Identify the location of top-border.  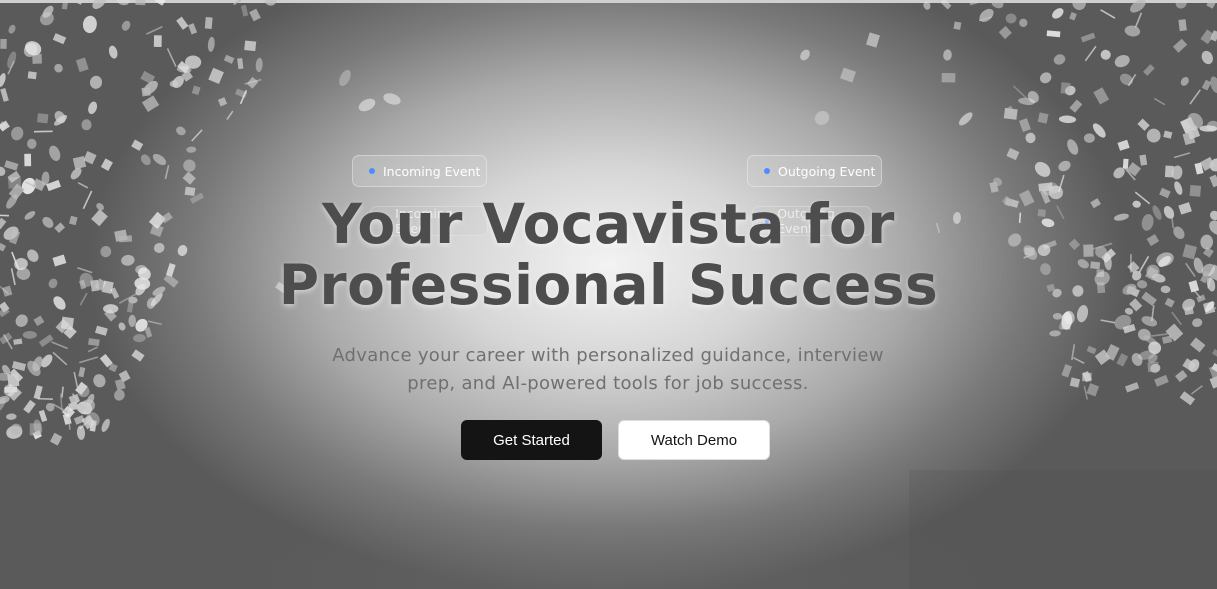
(608, 1).